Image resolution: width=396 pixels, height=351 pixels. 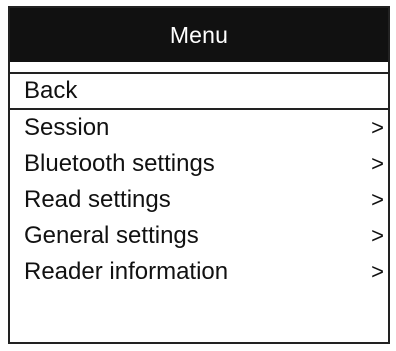 I want to click on menu-item-general-settings: General settings >, so click(x=199, y=236).